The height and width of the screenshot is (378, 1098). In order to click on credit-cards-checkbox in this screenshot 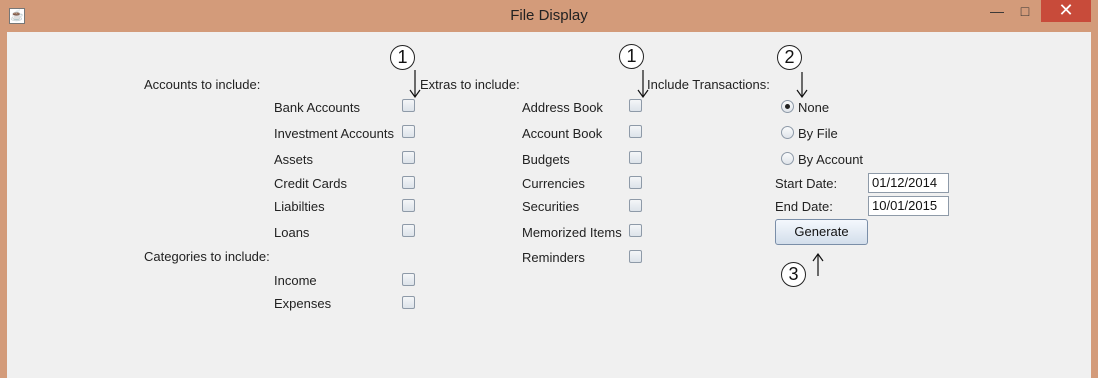, I will do `click(408, 182)`.